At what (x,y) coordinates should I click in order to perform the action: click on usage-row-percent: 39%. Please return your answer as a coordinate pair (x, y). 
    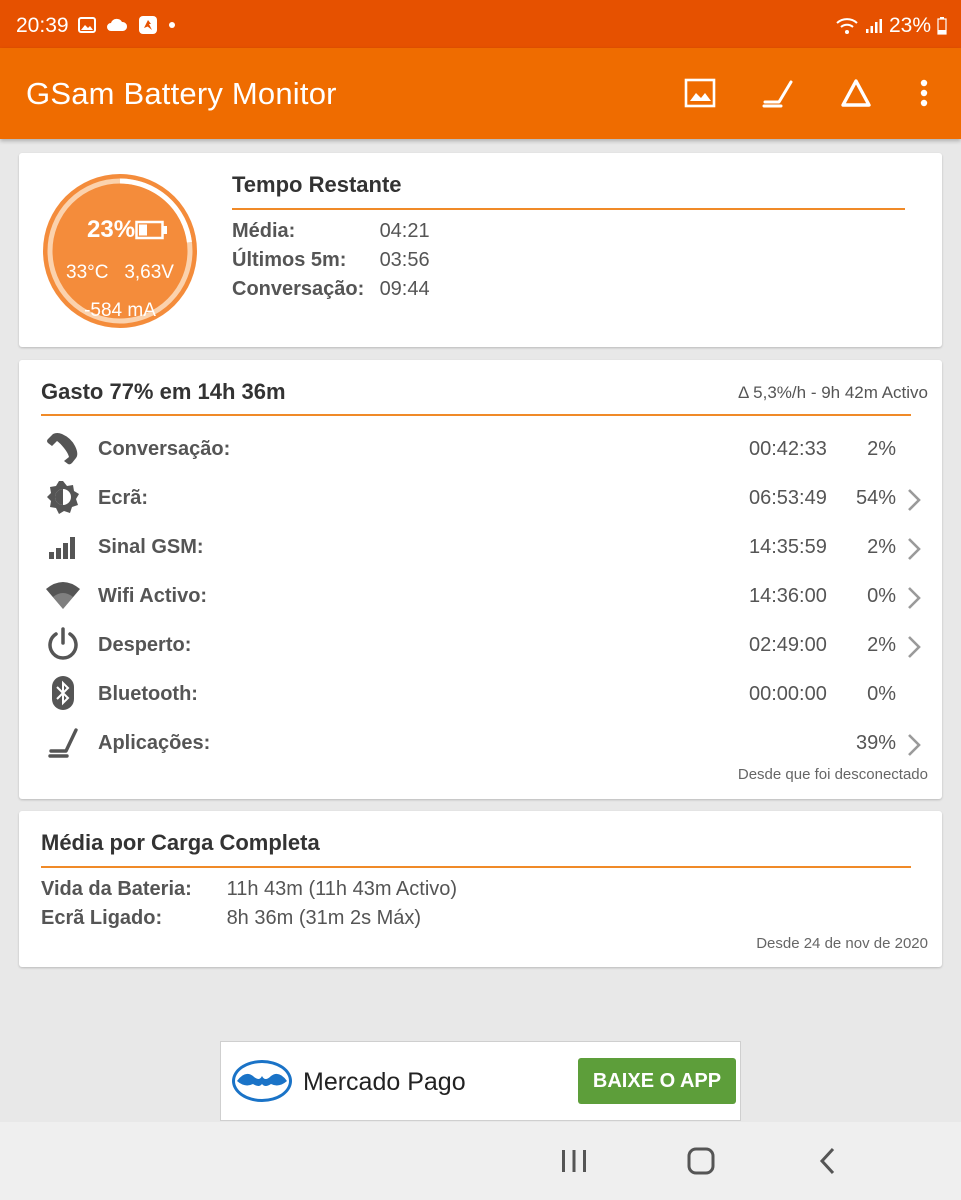
    Looking at the image, I should click on (875, 743).